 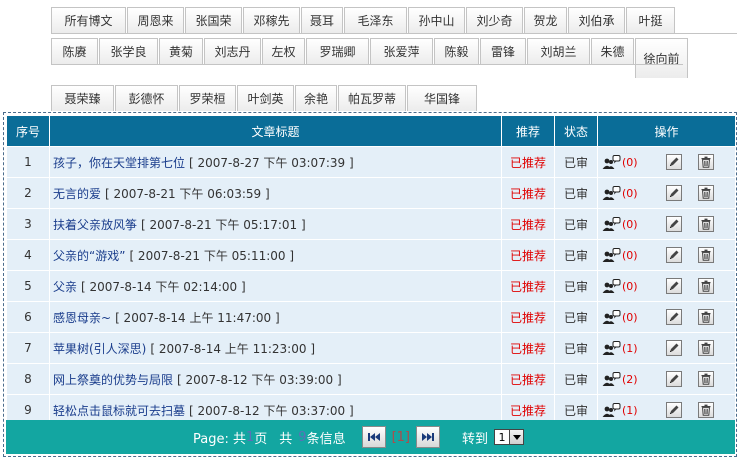 What do you see at coordinates (456, 51) in the screenshot?
I see `tab-item: 陈毅` at bounding box center [456, 51].